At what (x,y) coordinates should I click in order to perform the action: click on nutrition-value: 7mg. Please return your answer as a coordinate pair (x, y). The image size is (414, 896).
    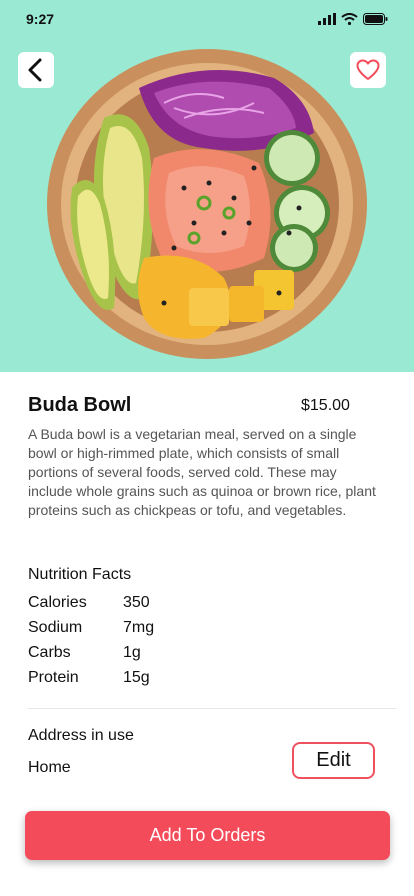
    Looking at the image, I should click on (139, 627).